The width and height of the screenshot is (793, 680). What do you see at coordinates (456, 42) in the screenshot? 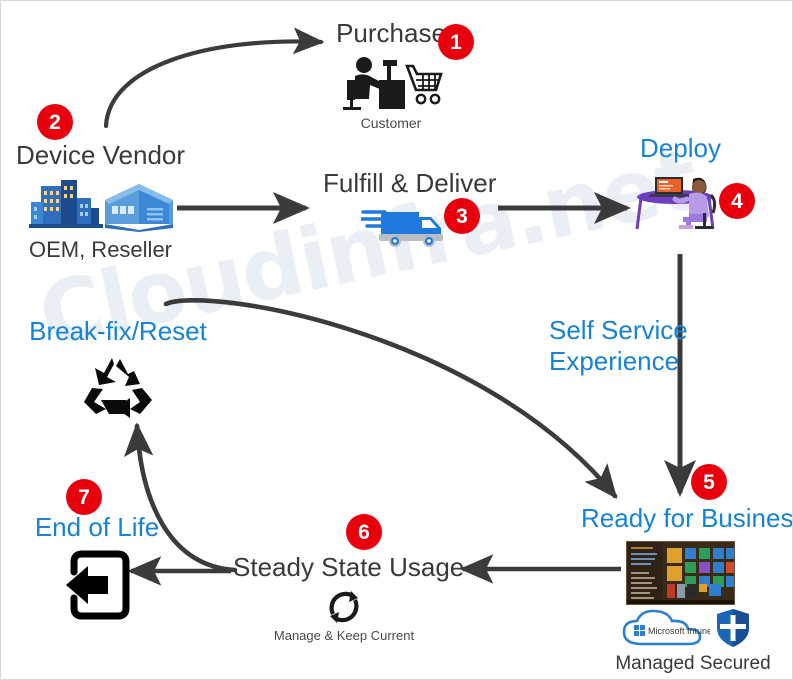
I see `badge-1: 1` at bounding box center [456, 42].